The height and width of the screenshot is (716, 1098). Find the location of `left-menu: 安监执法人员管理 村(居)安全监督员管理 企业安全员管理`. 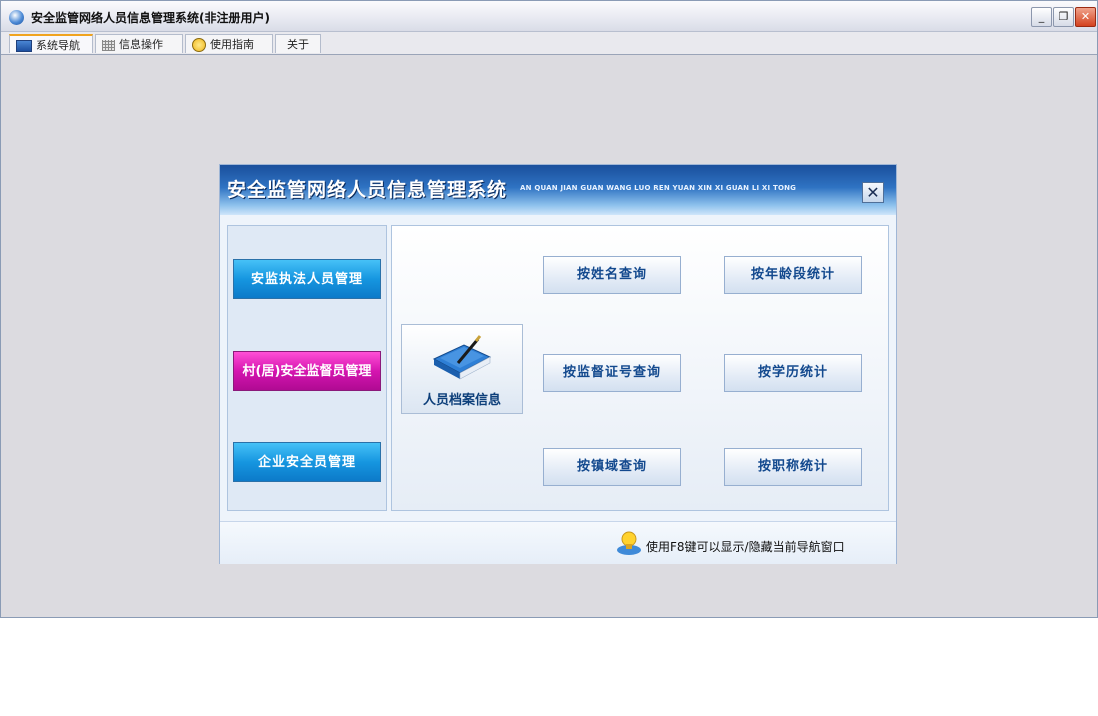

left-menu: 安监执法人员管理 村(居)安全监督员管理 企业安全员管理 is located at coordinates (307, 368).